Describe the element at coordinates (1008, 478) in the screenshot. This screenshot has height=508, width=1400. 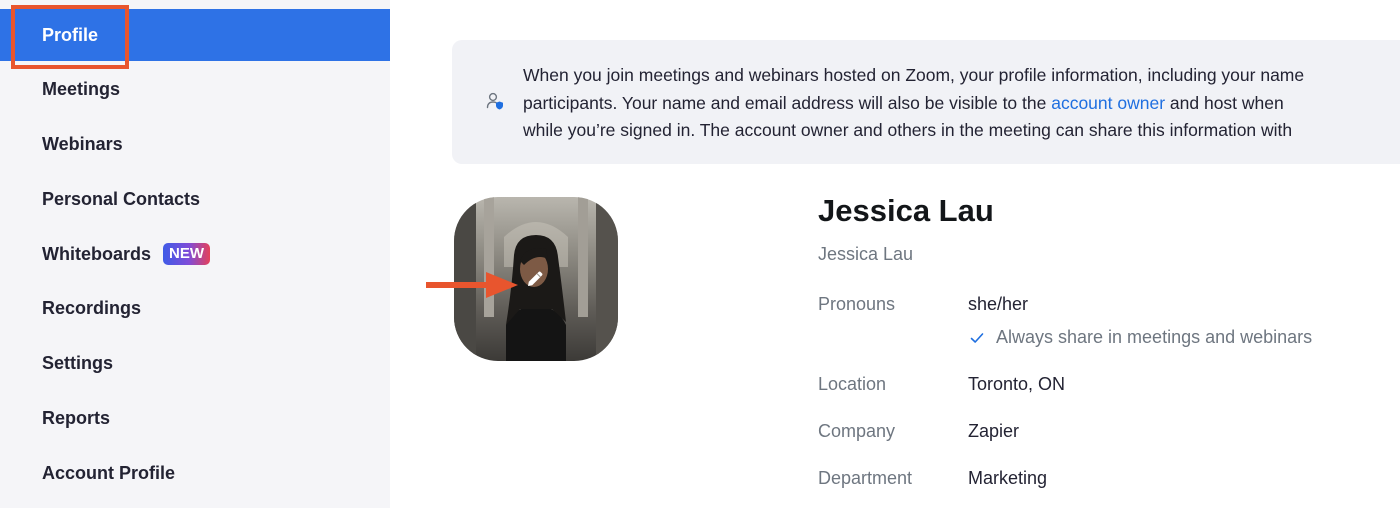
I see `department-value: Marketing` at that location.